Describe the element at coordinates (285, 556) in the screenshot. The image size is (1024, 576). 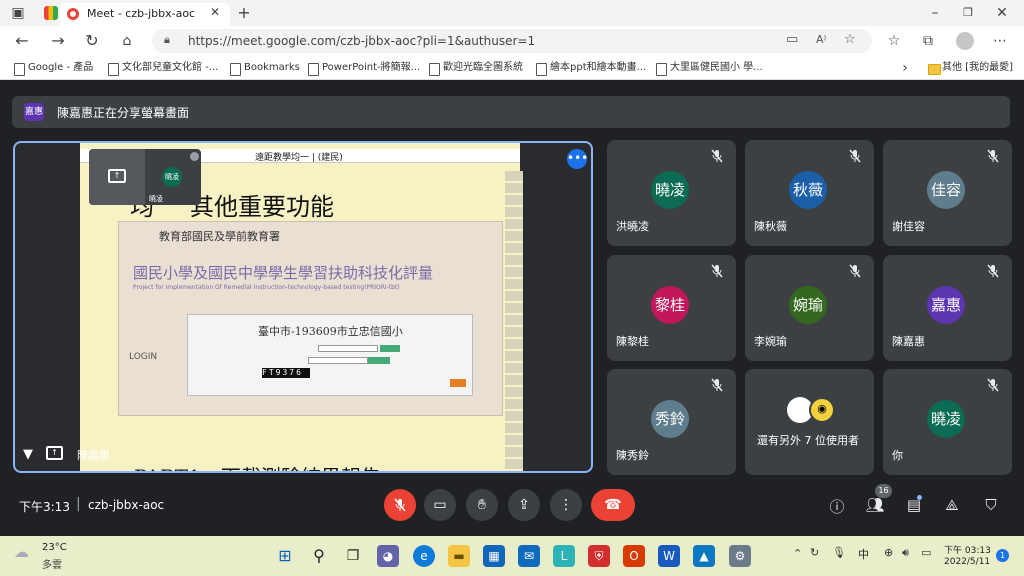
I see `start-icon: ⊞` at that location.